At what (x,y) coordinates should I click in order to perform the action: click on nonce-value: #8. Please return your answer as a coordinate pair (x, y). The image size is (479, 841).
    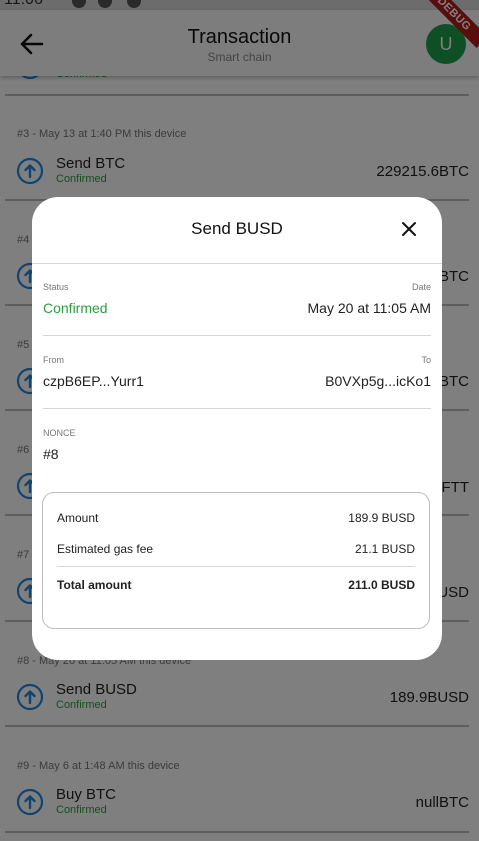
    Looking at the image, I should click on (51, 454).